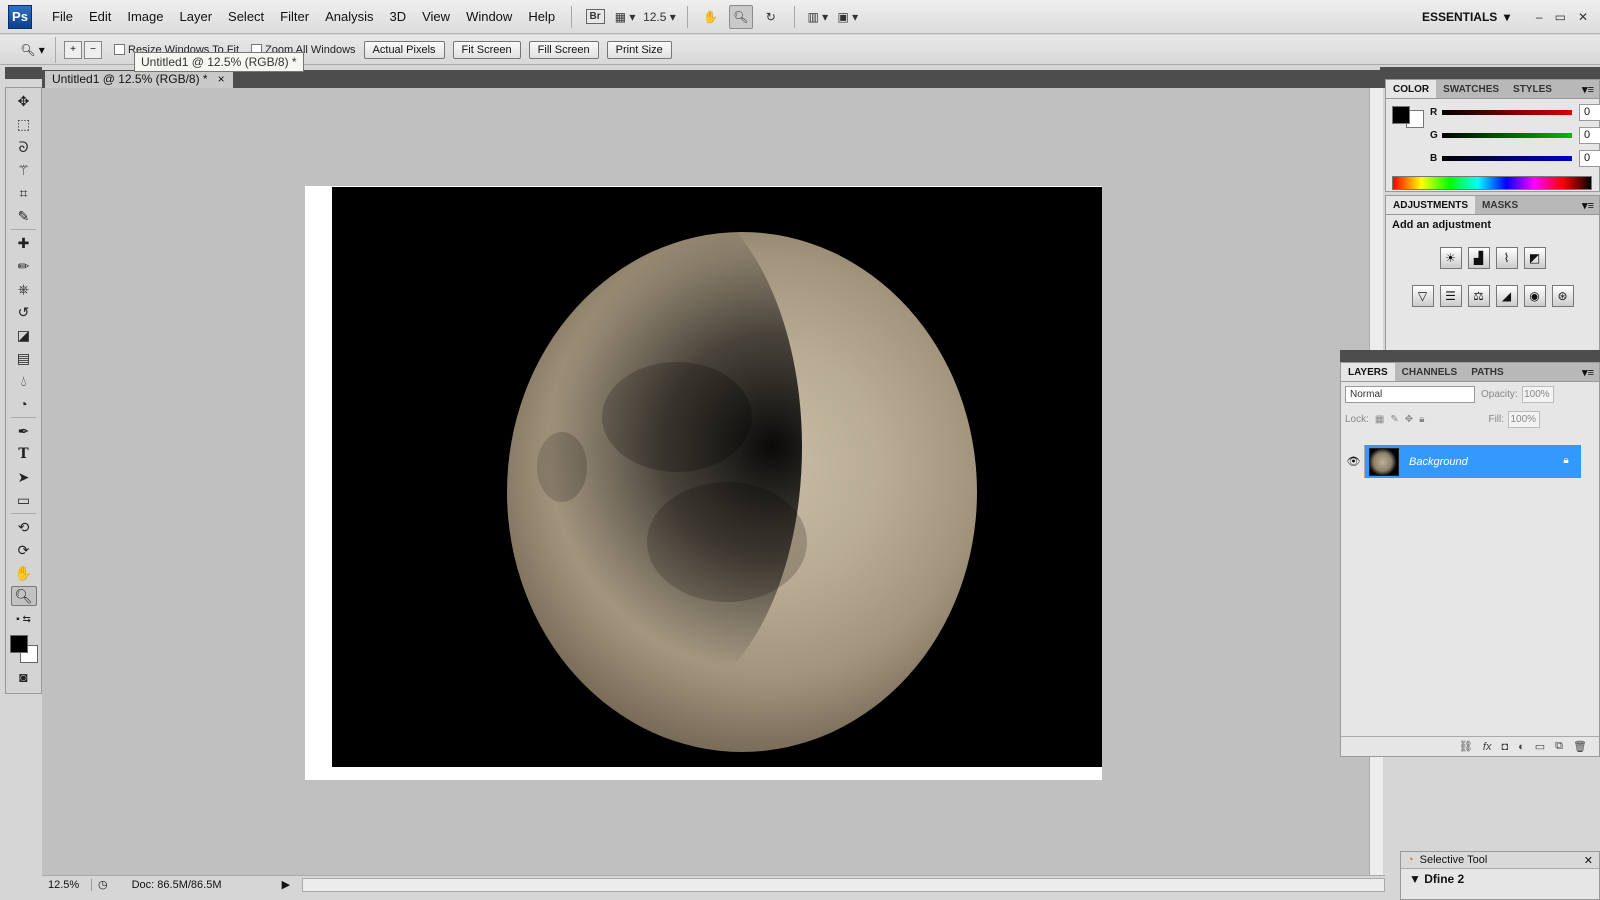 This screenshot has width=1600, height=900. I want to click on blur-tool-icon: 💧︎, so click(24, 381).